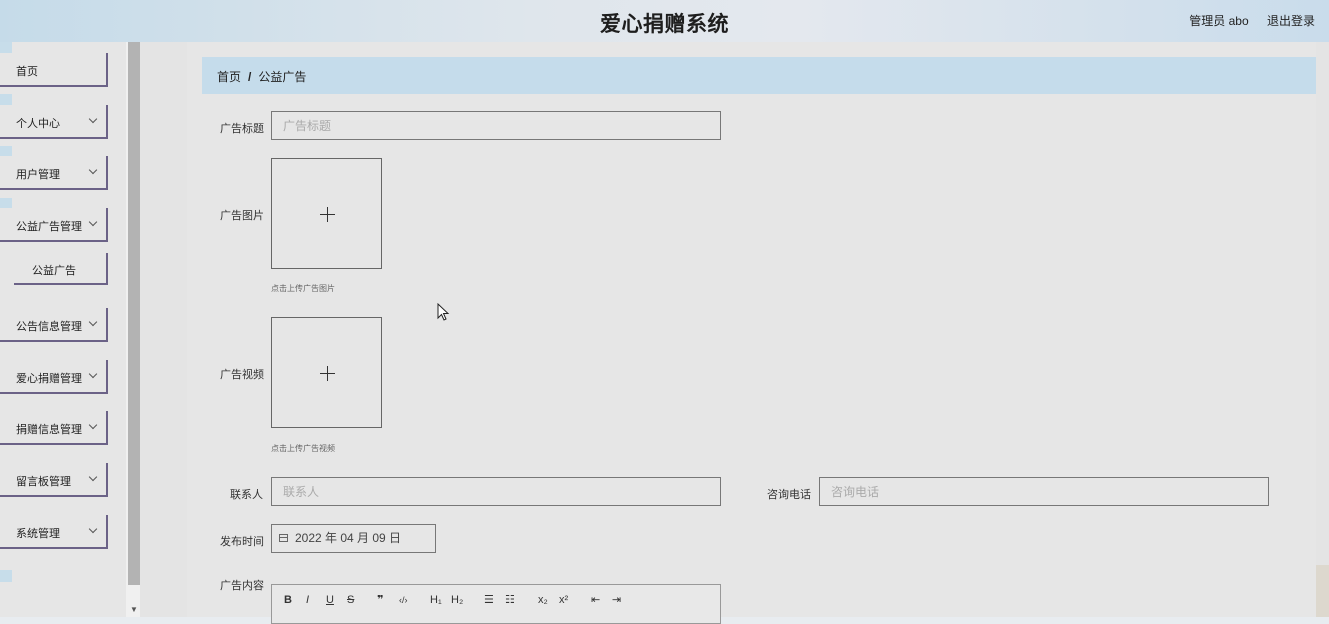  What do you see at coordinates (27, 72) in the screenshot?
I see `sidebar-item-label: 首页` at bounding box center [27, 72].